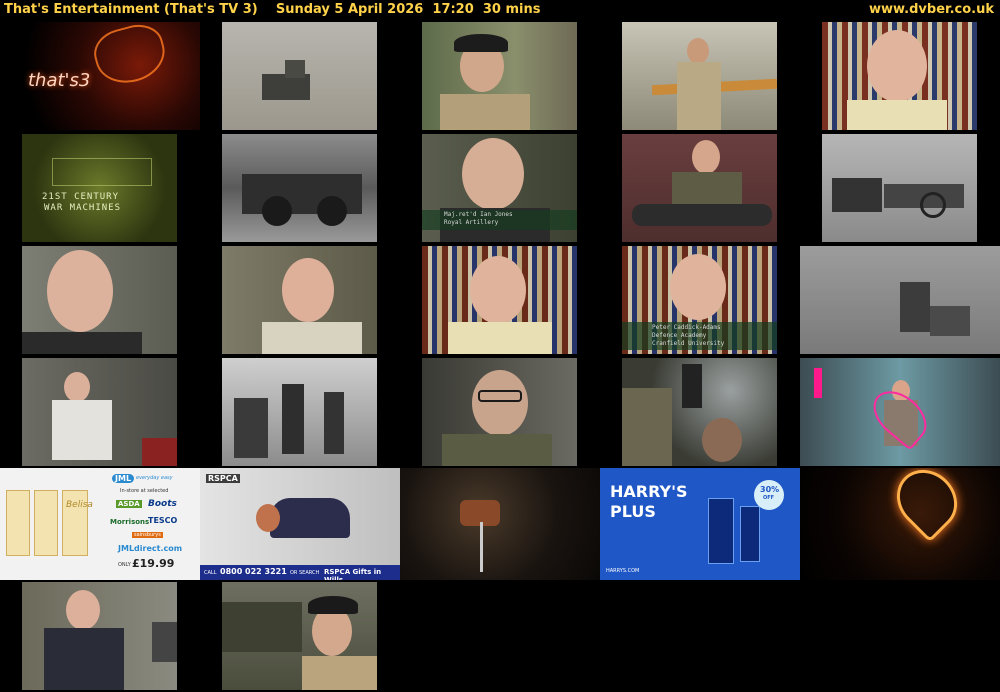  I want to click on thumbnail-ident-heart, so click(900, 524).